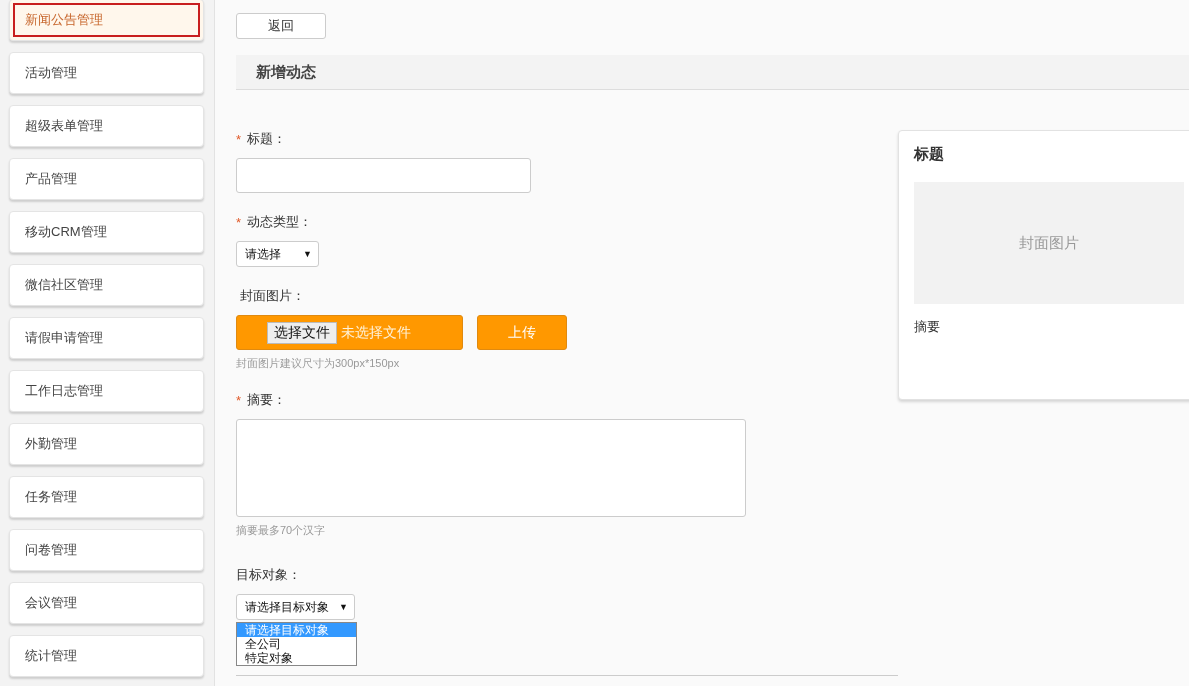  What do you see at coordinates (1049, 243) in the screenshot?
I see `cover-label: 封面图片` at bounding box center [1049, 243].